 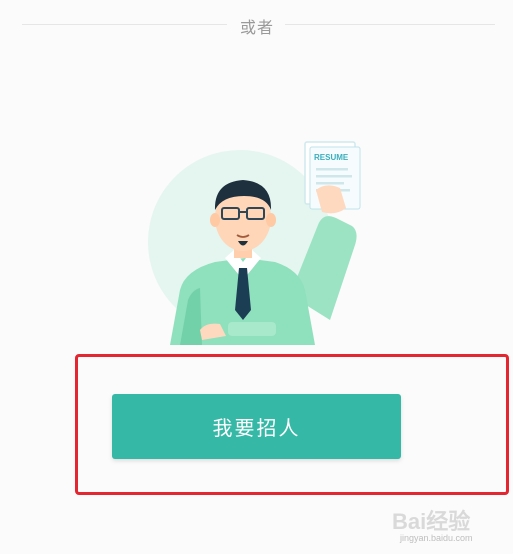 What do you see at coordinates (124, 24) in the screenshot?
I see `divider-line-left` at bounding box center [124, 24].